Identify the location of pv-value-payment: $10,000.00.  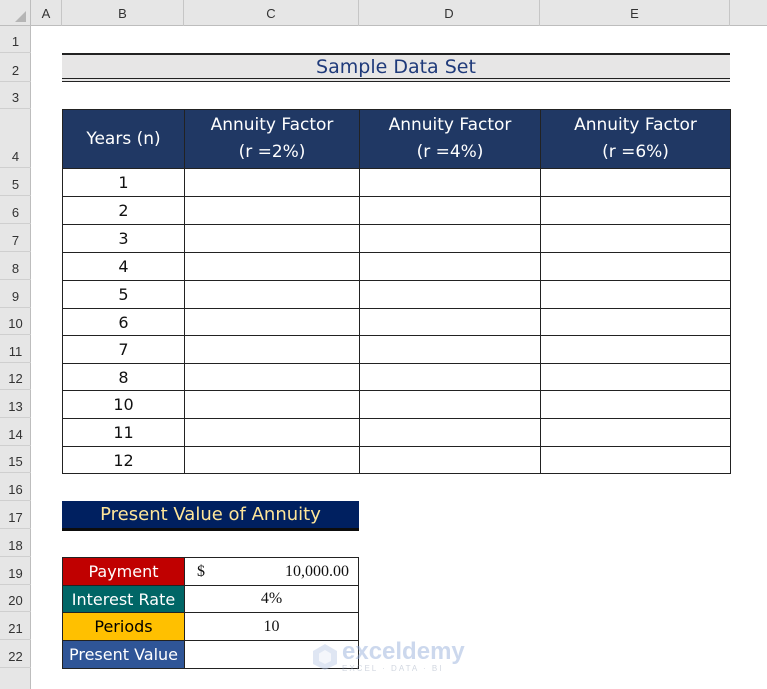
(271, 571).